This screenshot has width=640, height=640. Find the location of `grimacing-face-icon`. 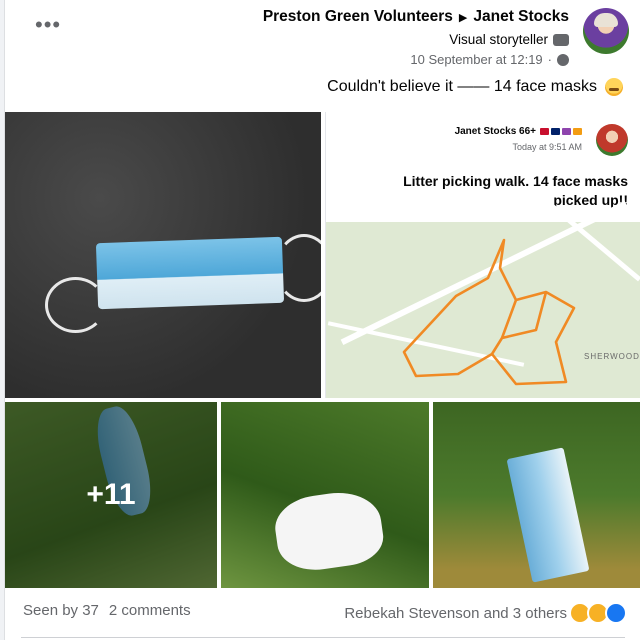

grimacing-face-icon is located at coordinates (614, 87).